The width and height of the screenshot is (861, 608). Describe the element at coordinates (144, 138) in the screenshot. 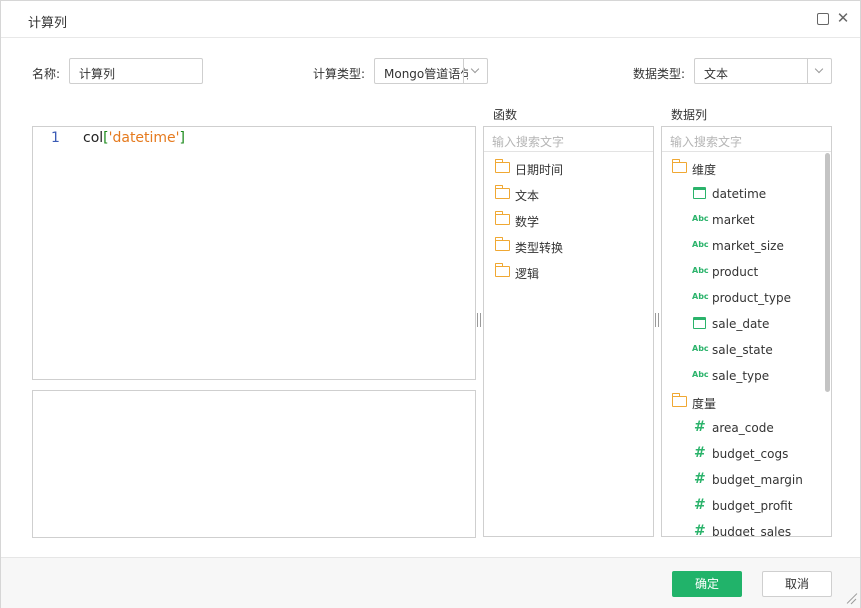

I see `code-string: 'datetime'` at that location.